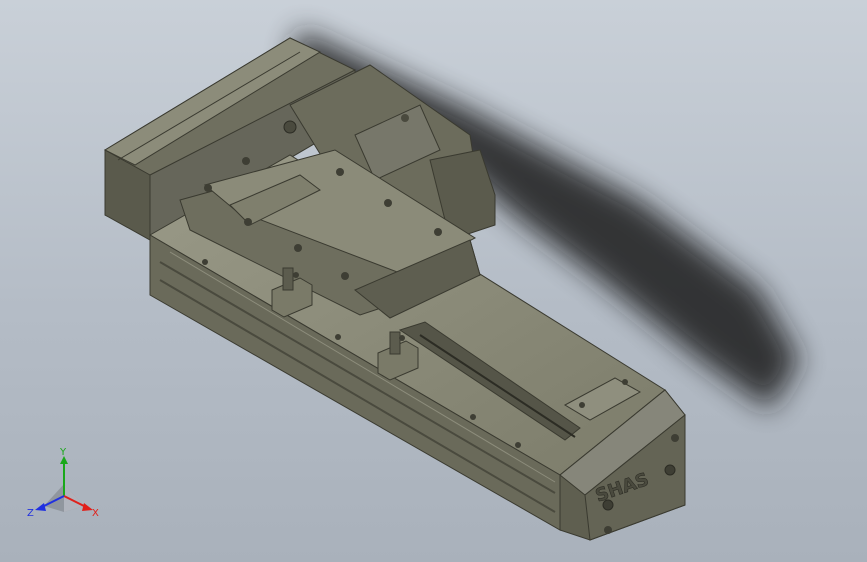 Image resolution: width=867 pixels, height=562 pixels. Describe the element at coordinates (63, 452) in the screenshot. I see `y-axis-label: Y` at that location.